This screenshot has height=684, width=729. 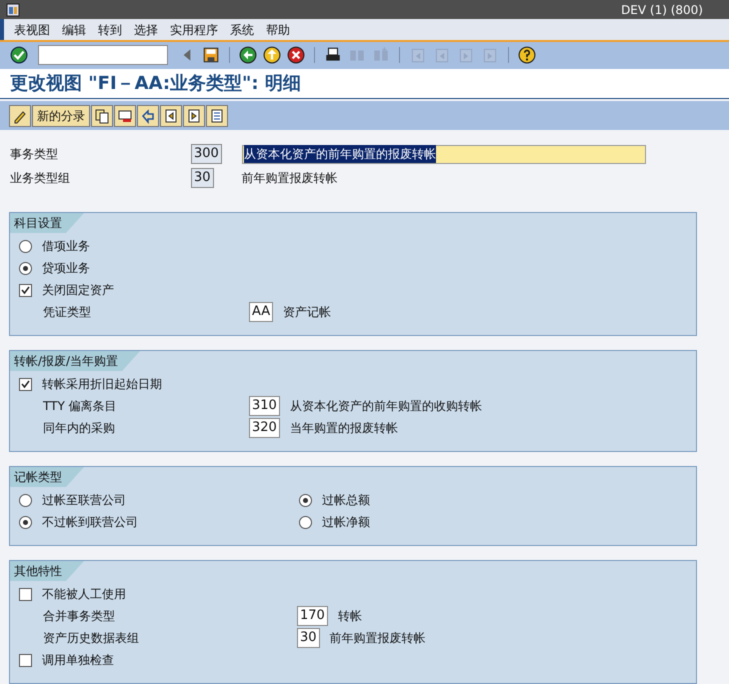 I want to click on window-icon, so click(x=13, y=9).